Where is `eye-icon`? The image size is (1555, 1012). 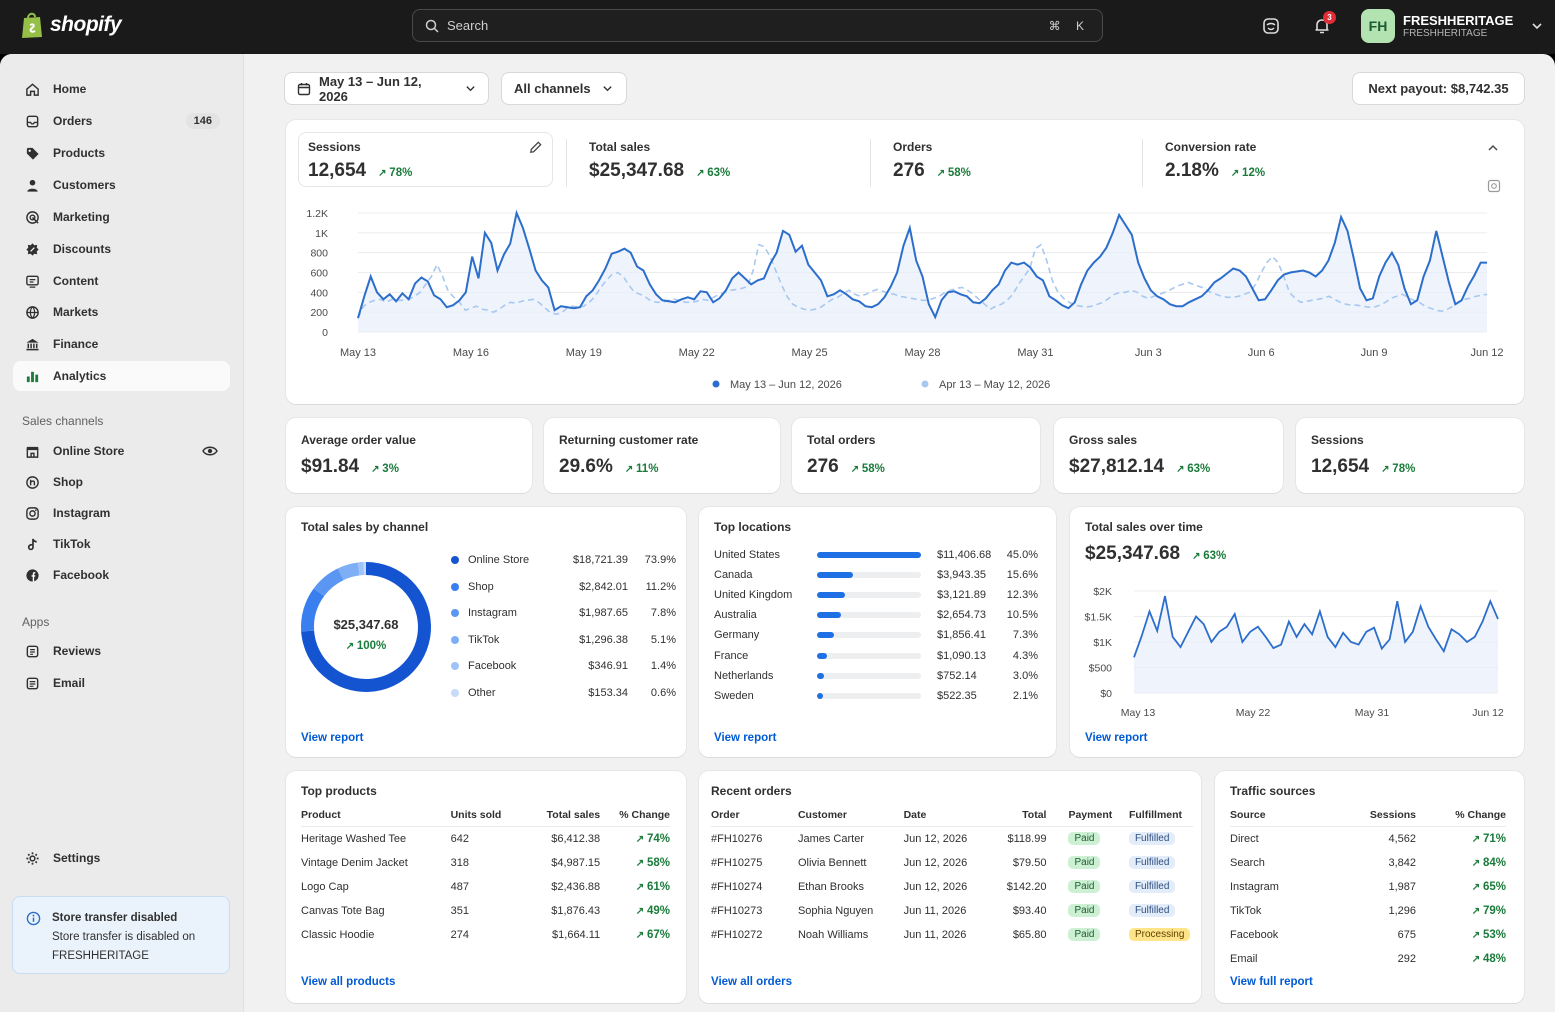 eye-icon is located at coordinates (210, 452).